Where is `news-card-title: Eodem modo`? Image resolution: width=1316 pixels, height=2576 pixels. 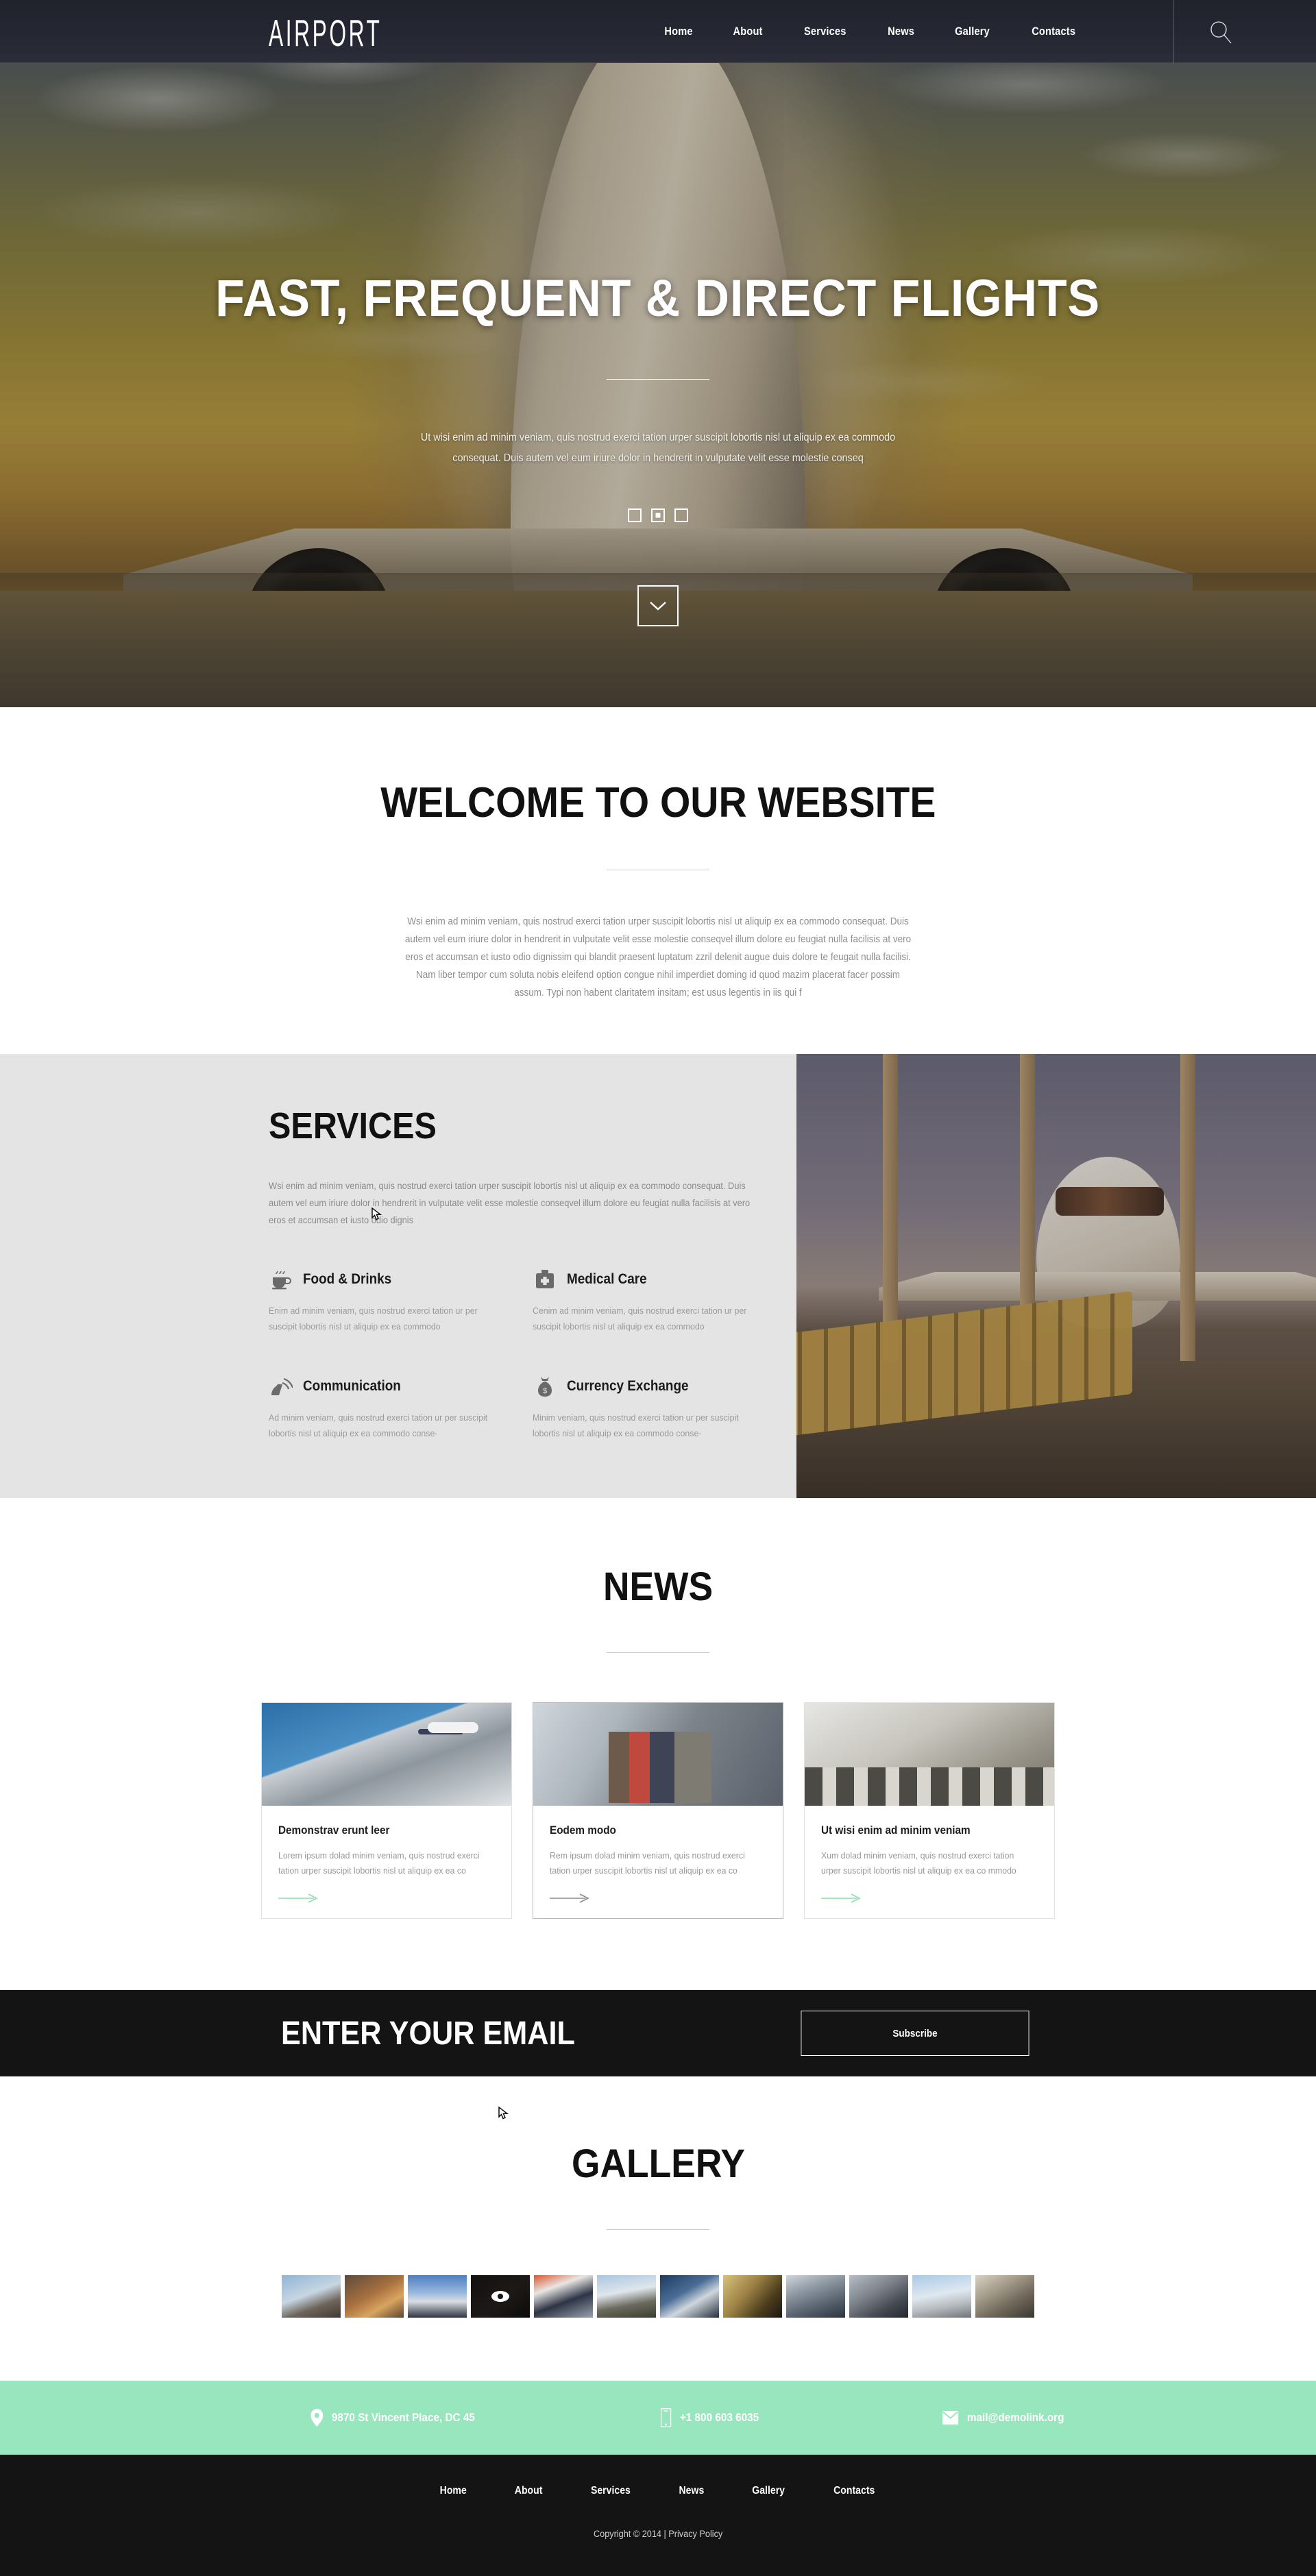 news-card-title: Eodem modo is located at coordinates (583, 1831).